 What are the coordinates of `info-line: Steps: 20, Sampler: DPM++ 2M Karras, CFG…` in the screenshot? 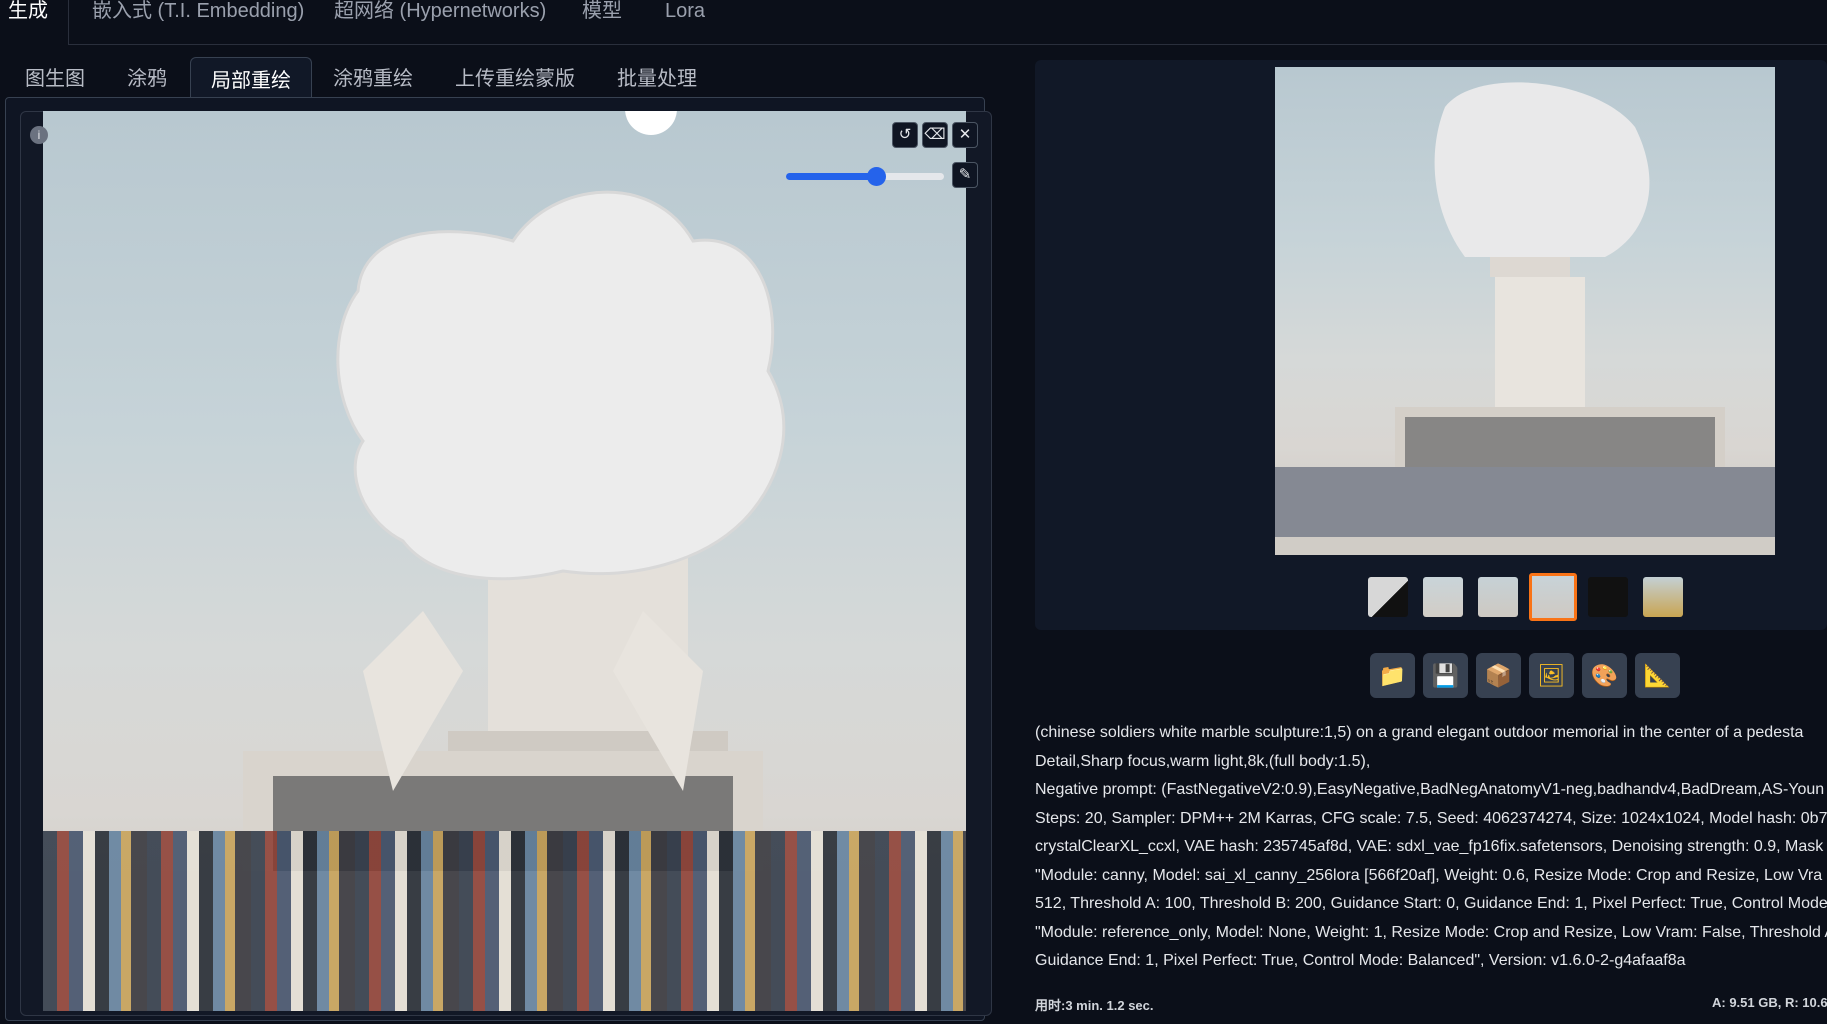 It's located at (1431, 818).